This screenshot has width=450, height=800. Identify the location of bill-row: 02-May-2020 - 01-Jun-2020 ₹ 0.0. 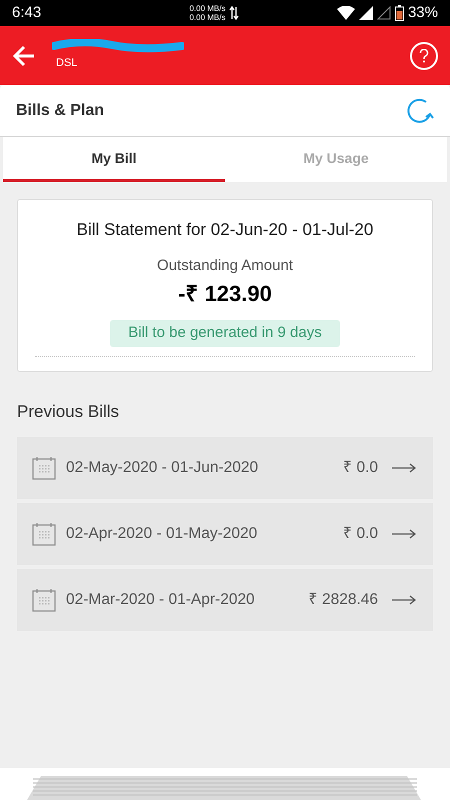
(225, 468).